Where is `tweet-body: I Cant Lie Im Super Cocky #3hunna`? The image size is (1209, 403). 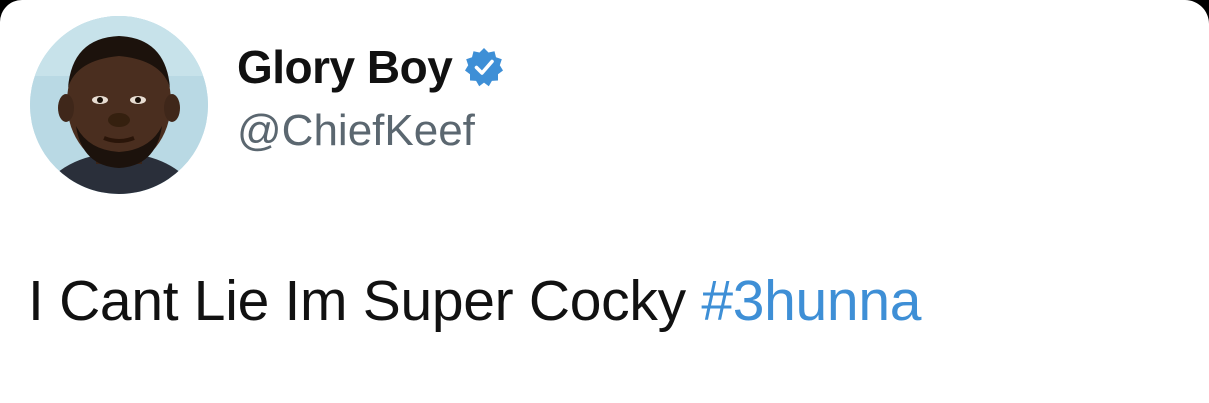
tweet-body: I Cant Lie Im Super Cocky #3hunna is located at coordinates (474, 301).